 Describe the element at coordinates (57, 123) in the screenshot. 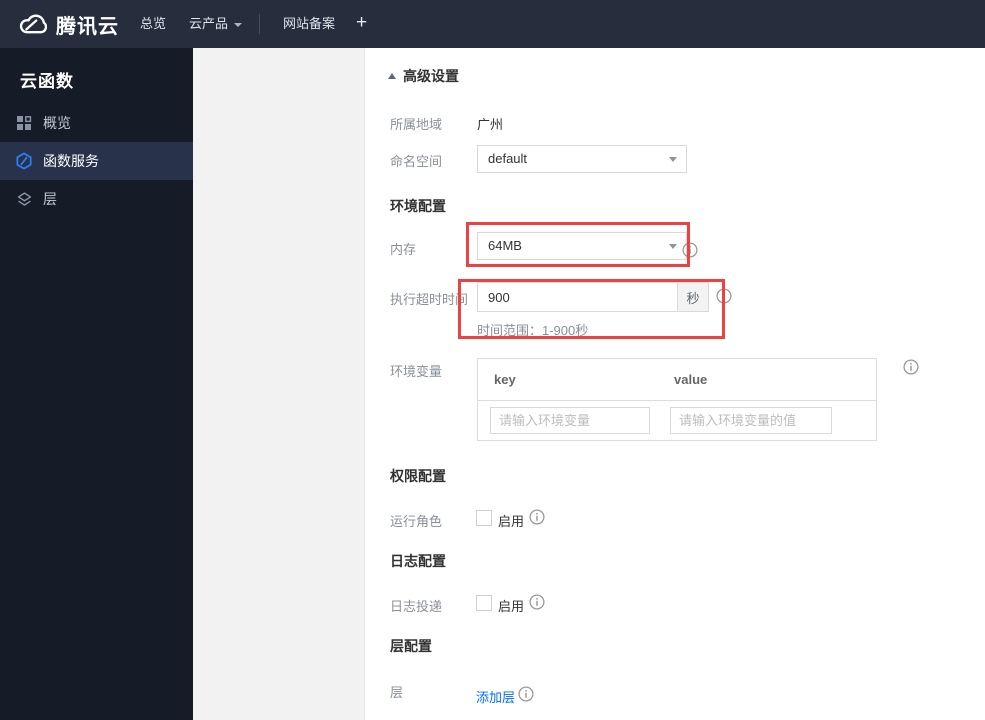

I see `sidebar-item-label: 概览` at that location.